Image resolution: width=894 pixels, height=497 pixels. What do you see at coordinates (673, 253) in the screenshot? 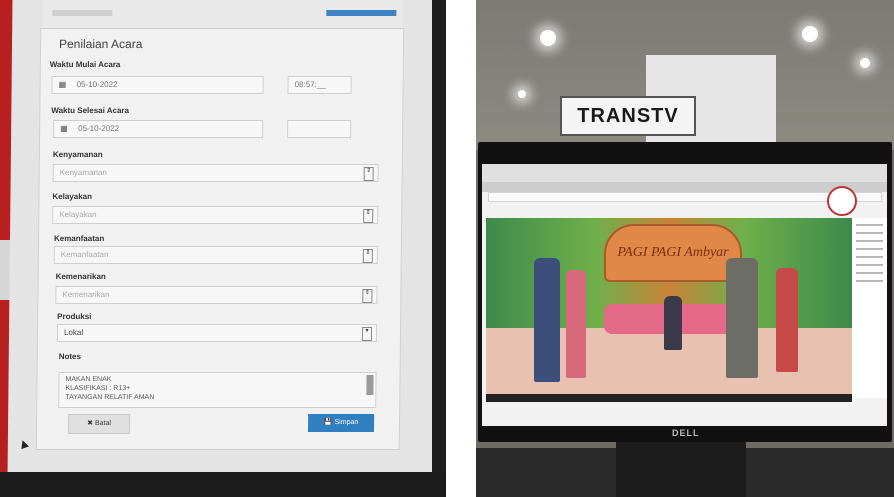
I see `show-banner: PAGI PAGI Ambyar` at bounding box center [673, 253].